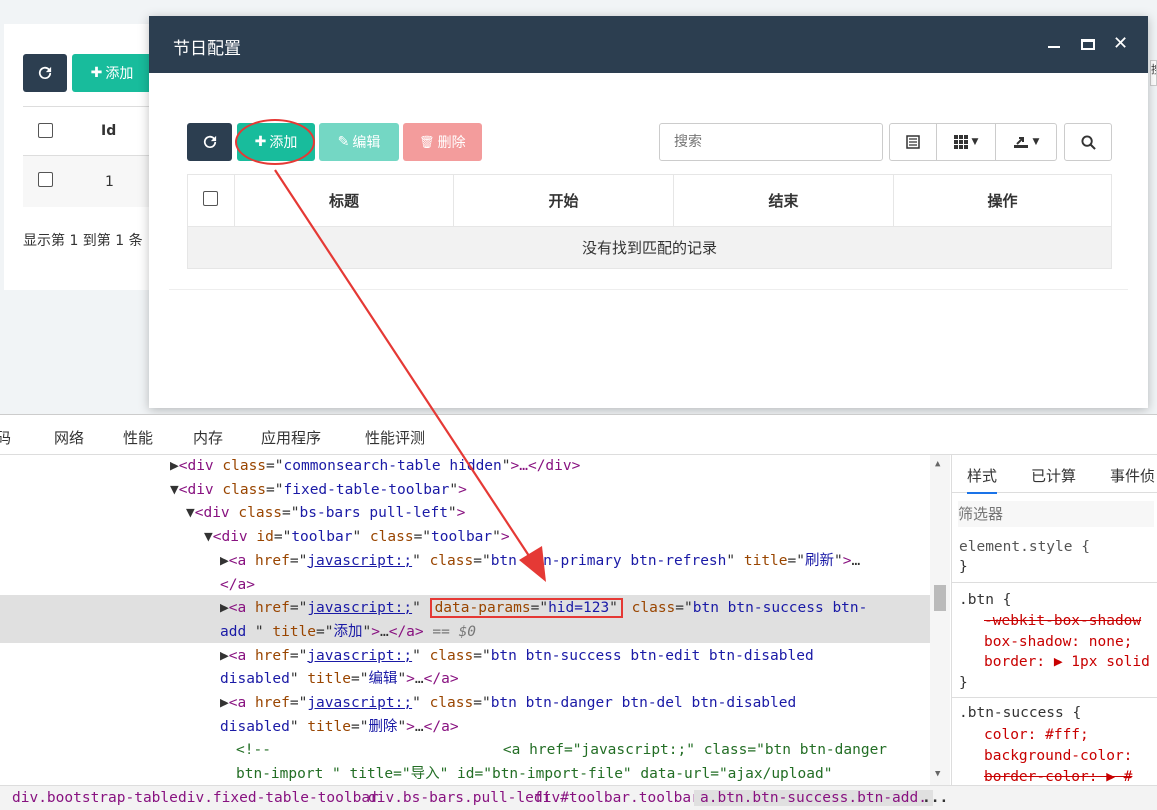  I want to click on data-table: 标题 开始 结束 操作 没有找到匹配的记录, so click(649, 221).